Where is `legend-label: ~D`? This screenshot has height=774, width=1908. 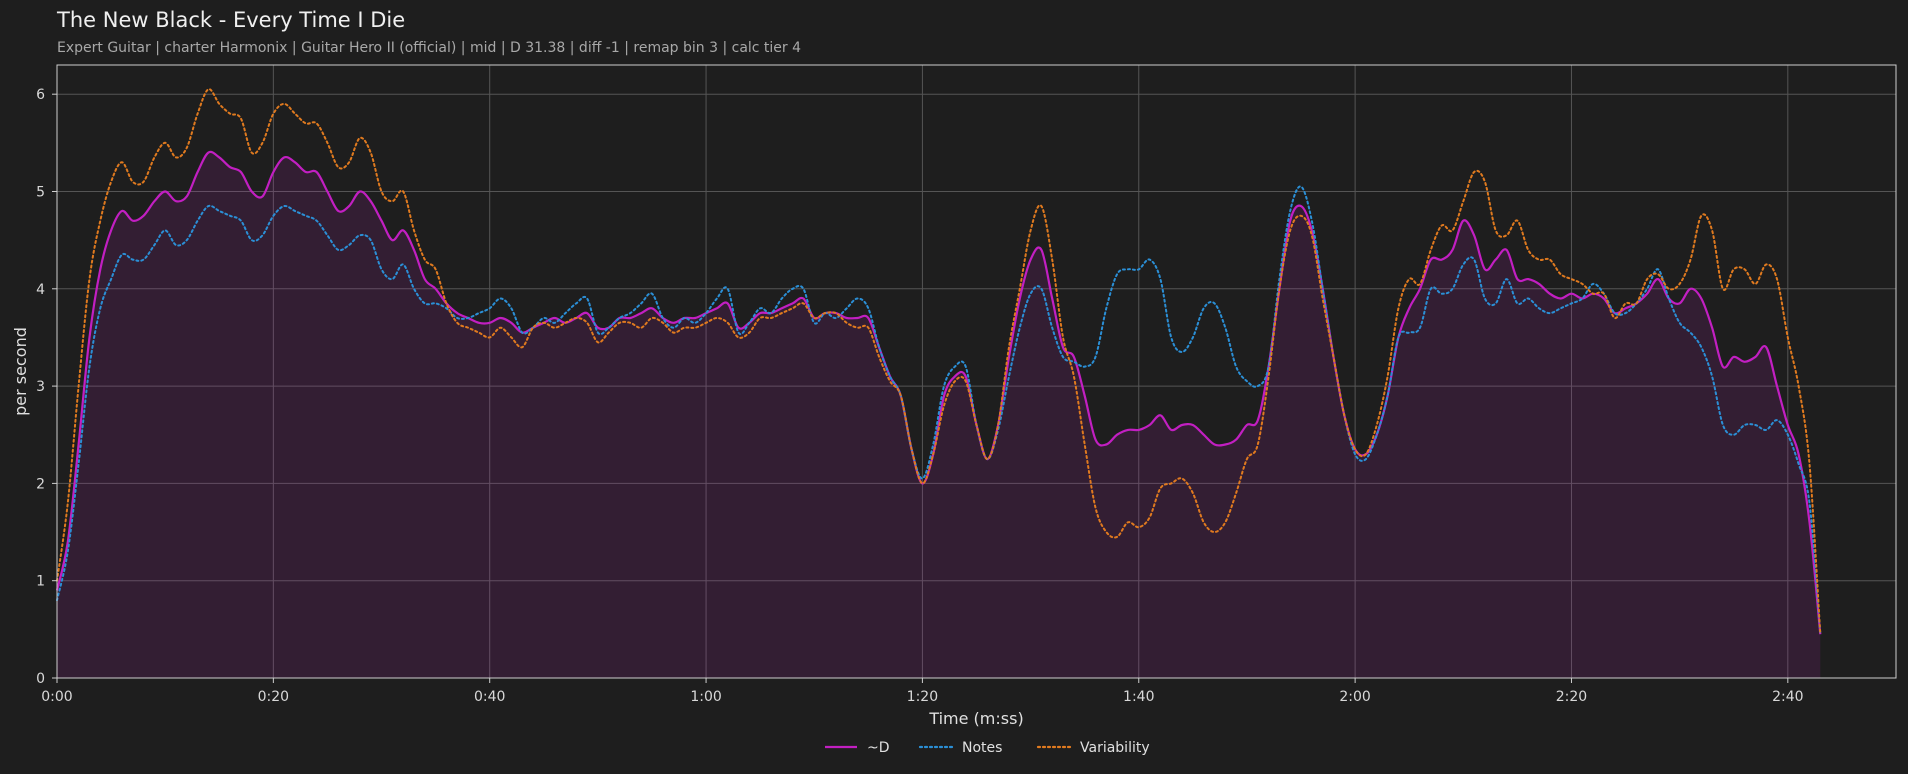
legend-label: ~D is located at coordinates (878, 748).